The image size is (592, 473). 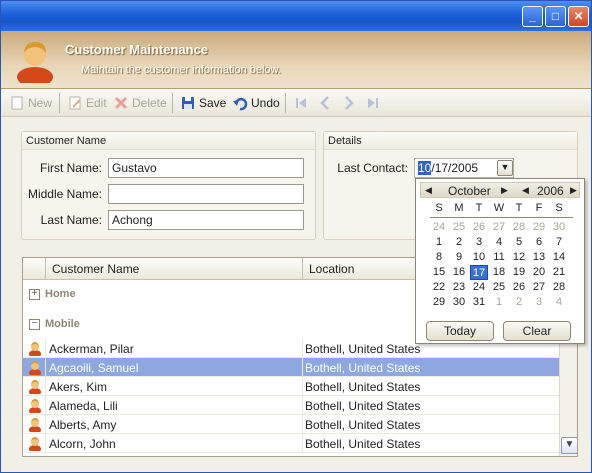 I want to click on calendar-day: 14, so click(x=559, y=257).